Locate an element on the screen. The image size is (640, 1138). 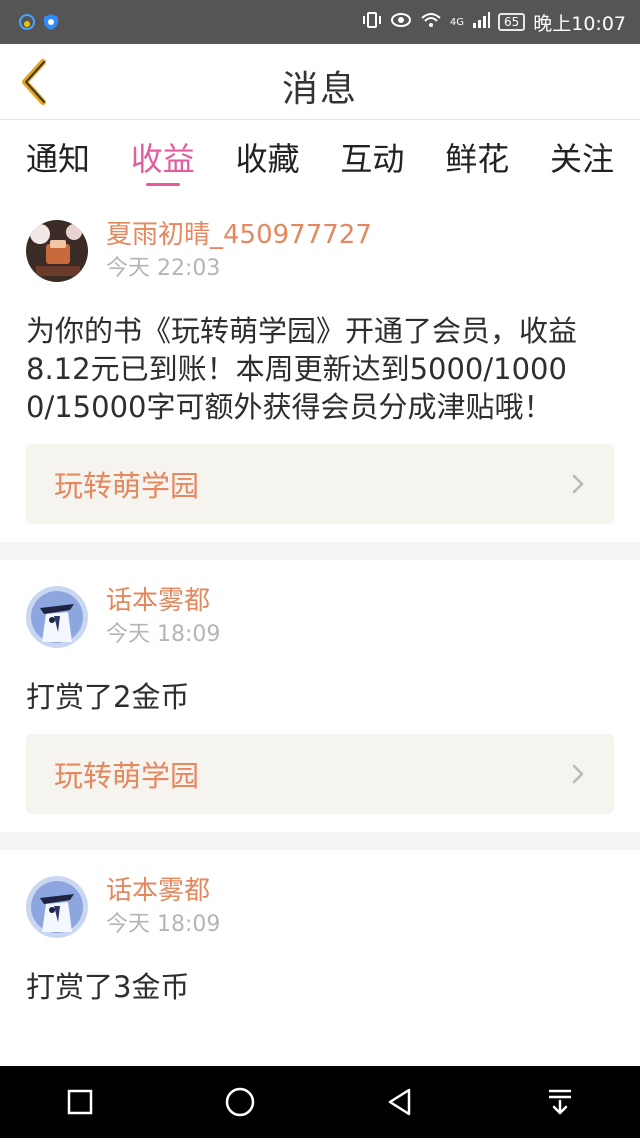
top-app-bar: 消息 is located at coordinates (320, 82).